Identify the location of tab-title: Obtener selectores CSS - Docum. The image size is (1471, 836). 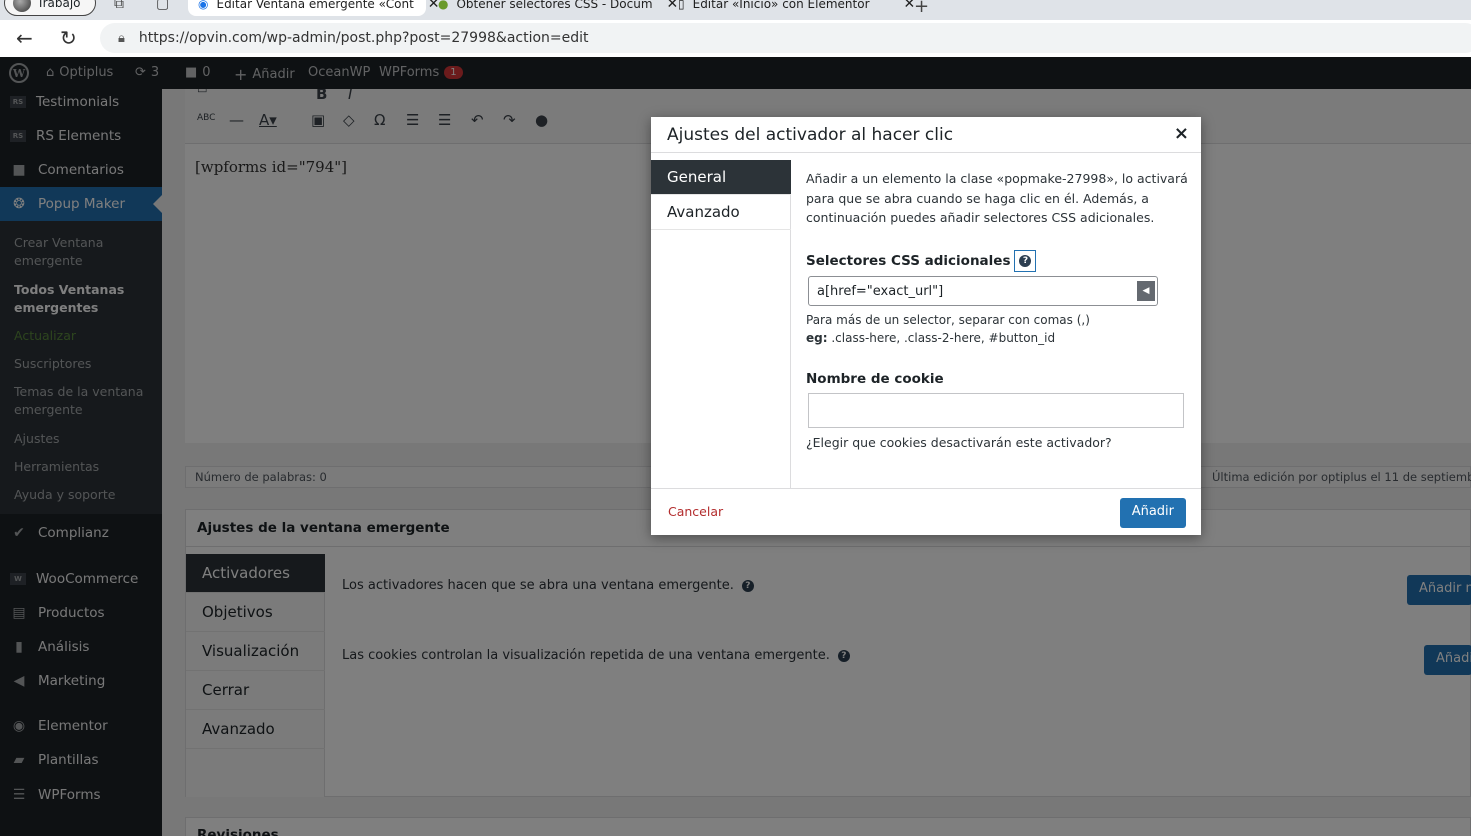
(554, 5).